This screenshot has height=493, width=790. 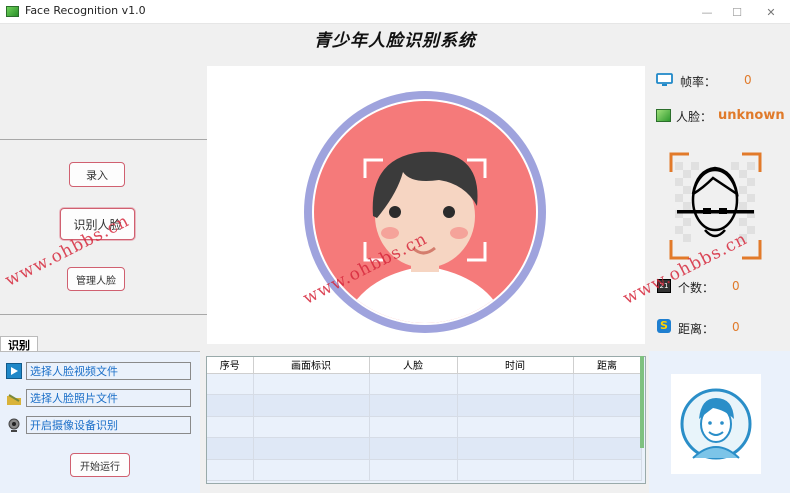 I want to click on face-value: unknown, so click(x=751, y=115).